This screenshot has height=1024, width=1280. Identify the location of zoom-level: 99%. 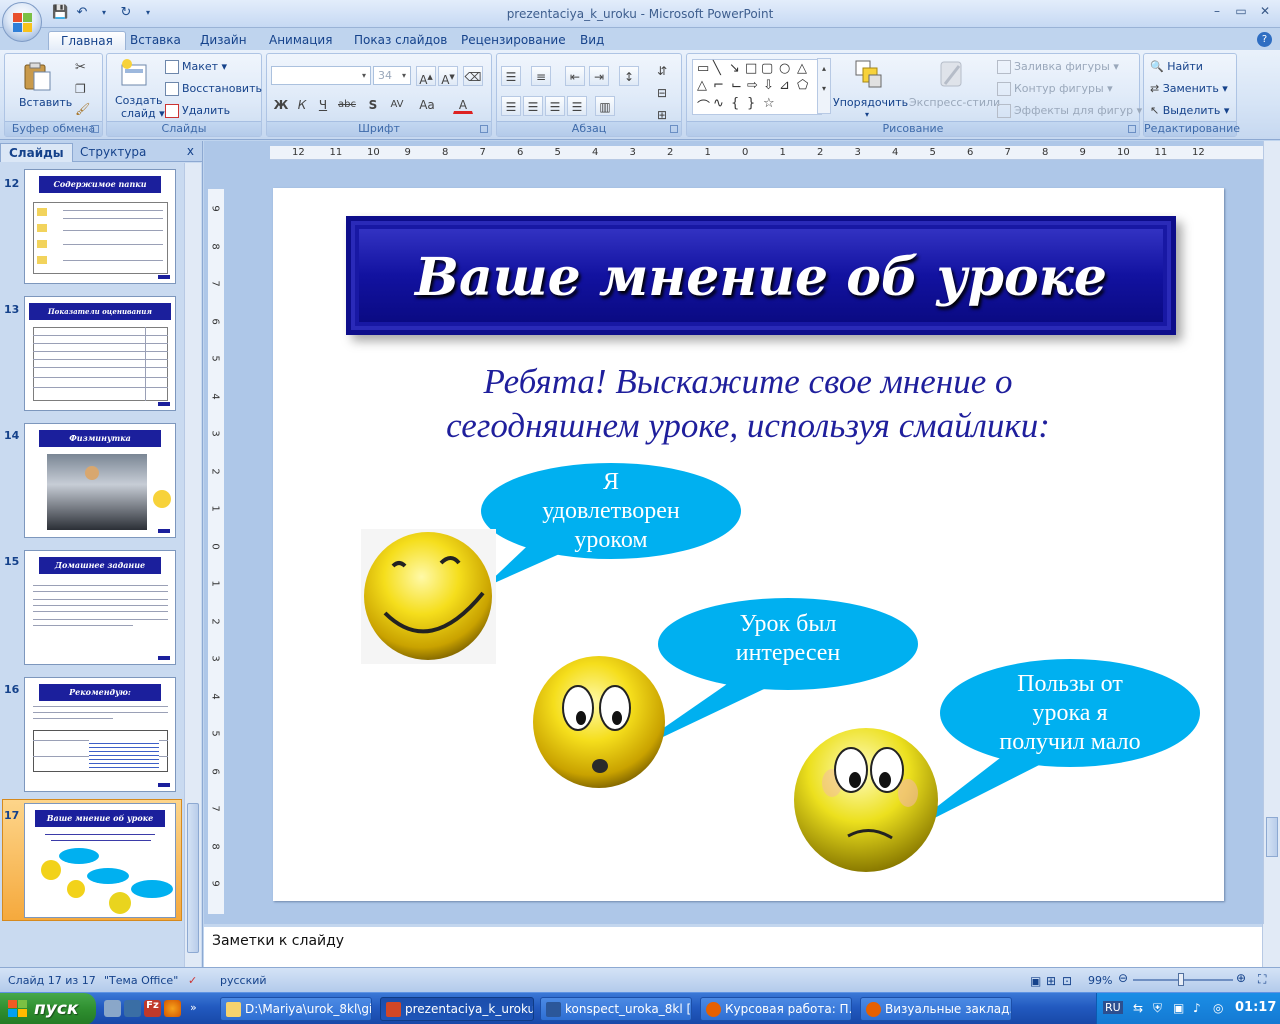
(1100, 980).